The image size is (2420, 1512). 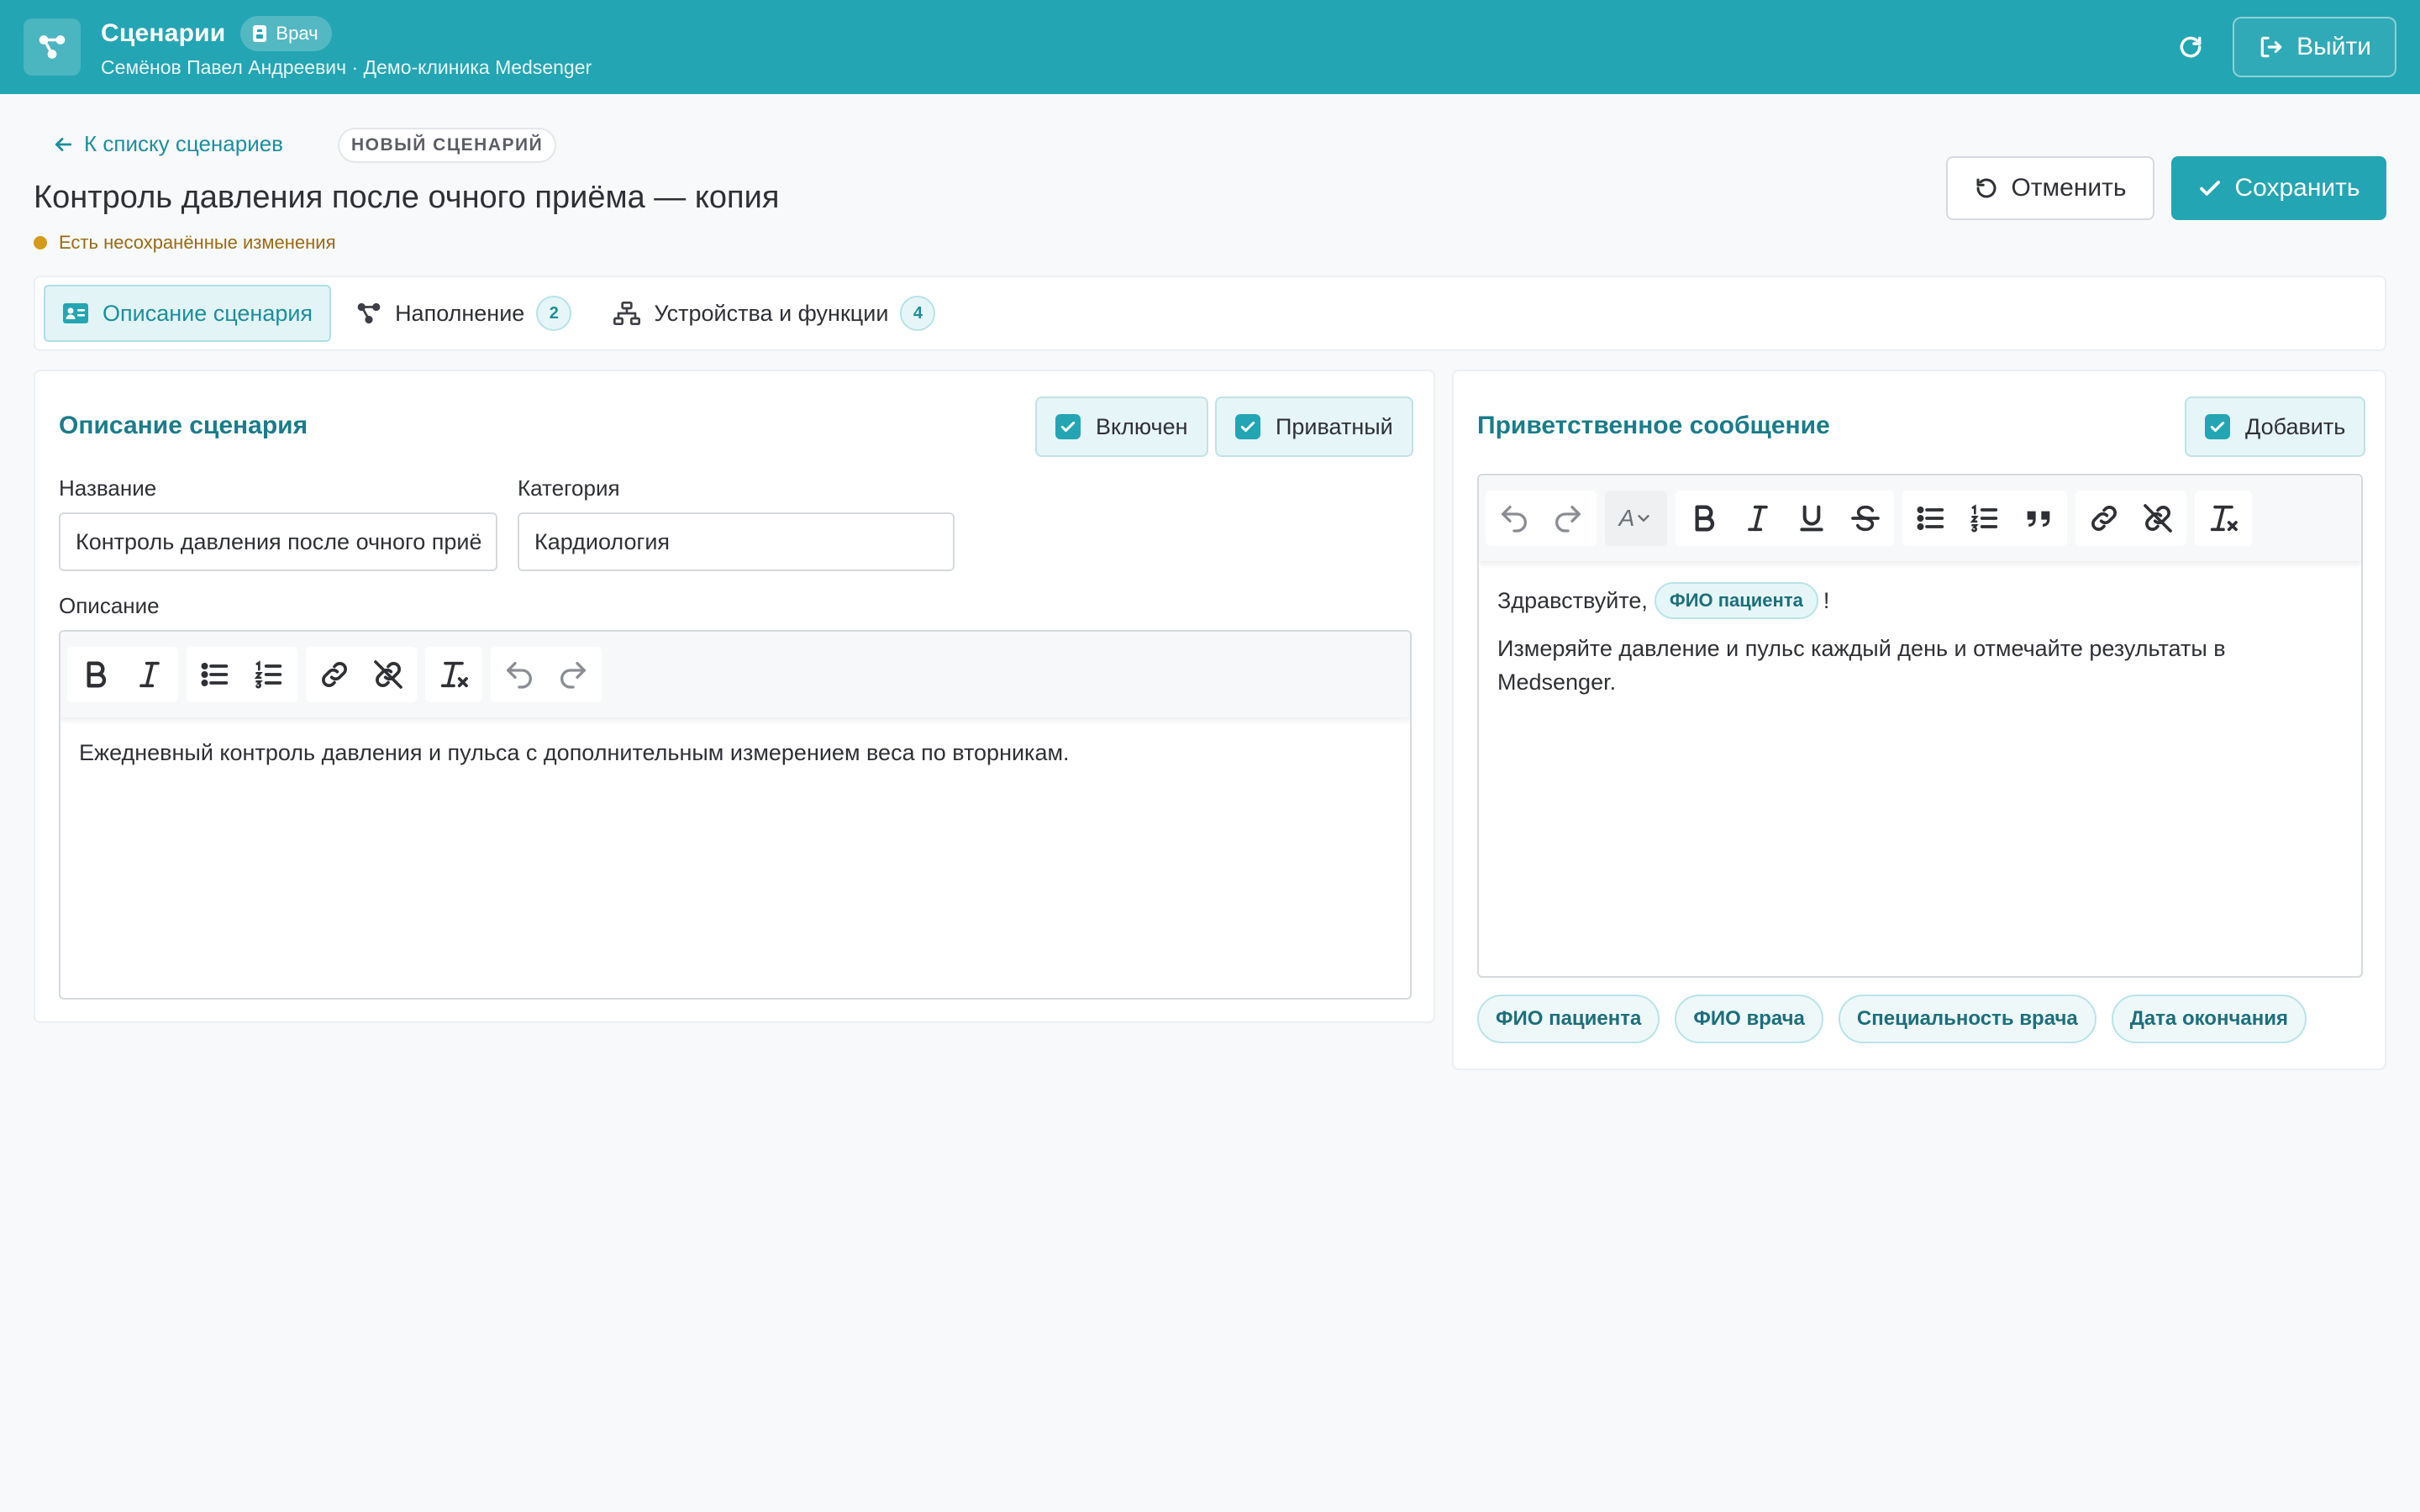 I want to click on italic-icon, so click(x=1758, y=518).